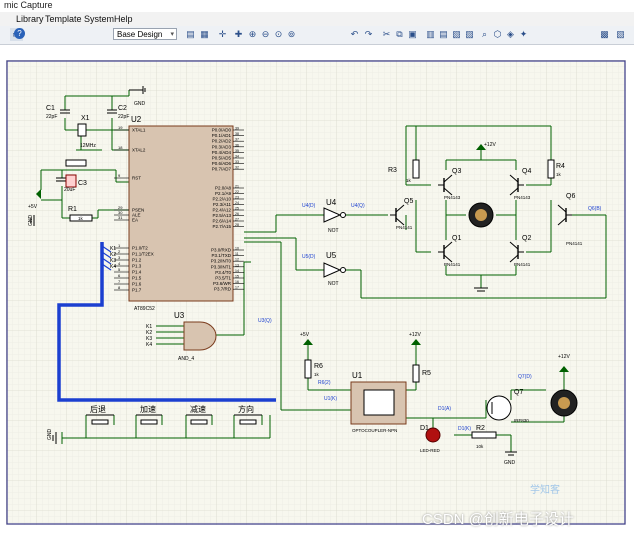  I want to click on mcu-pin-name: P0.6/AD6, so click(222, 163).